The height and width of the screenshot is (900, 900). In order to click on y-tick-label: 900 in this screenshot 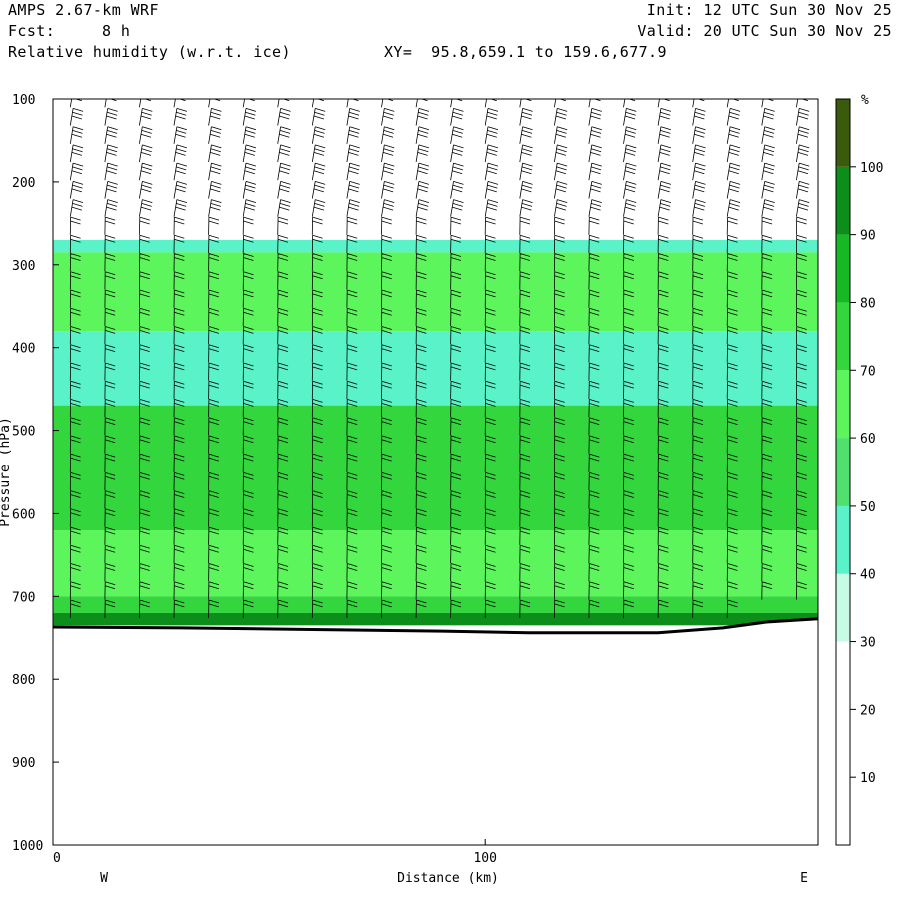, I will do `click(23, 763)`.